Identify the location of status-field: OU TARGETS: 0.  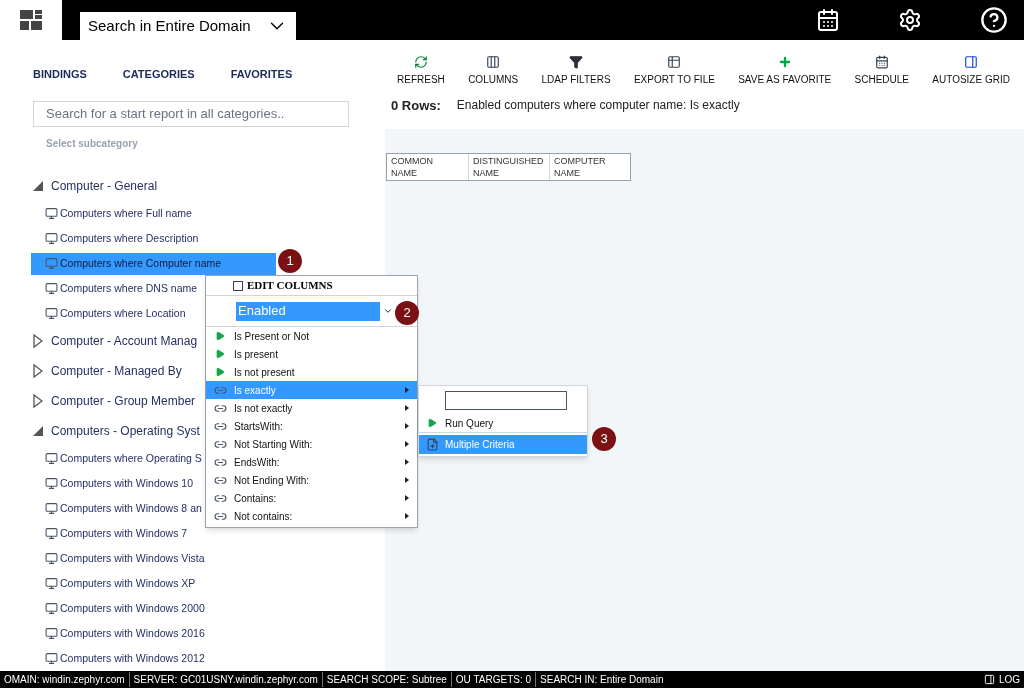
(493, 679).